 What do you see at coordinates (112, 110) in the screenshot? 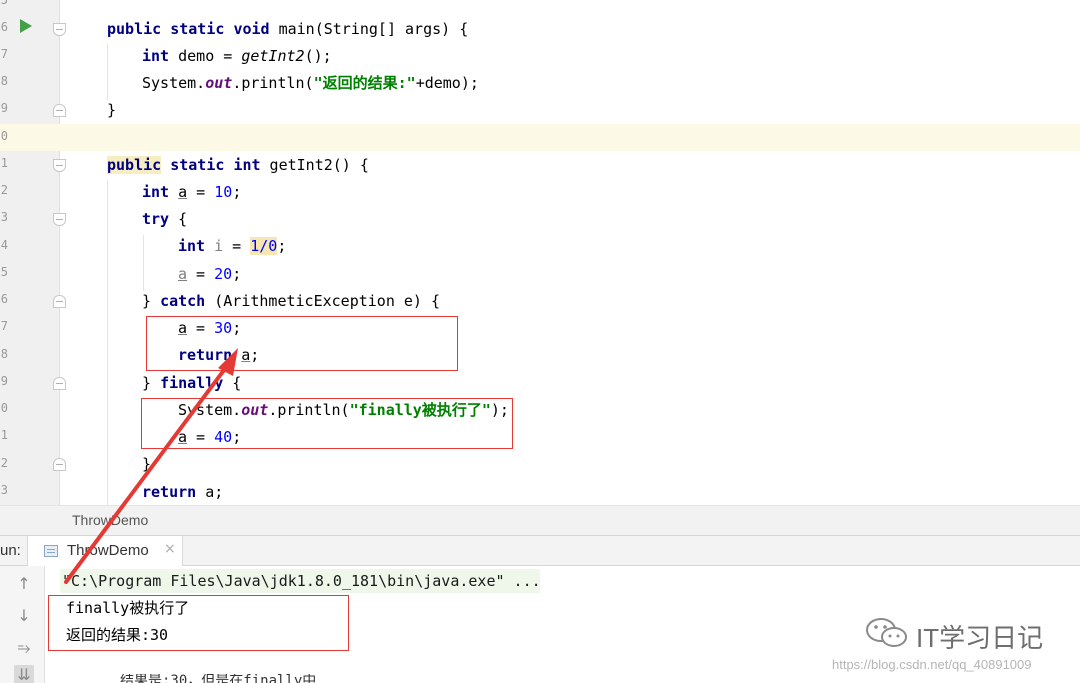
I see `code-line-close-main: }` at bounding box center [112, 110].